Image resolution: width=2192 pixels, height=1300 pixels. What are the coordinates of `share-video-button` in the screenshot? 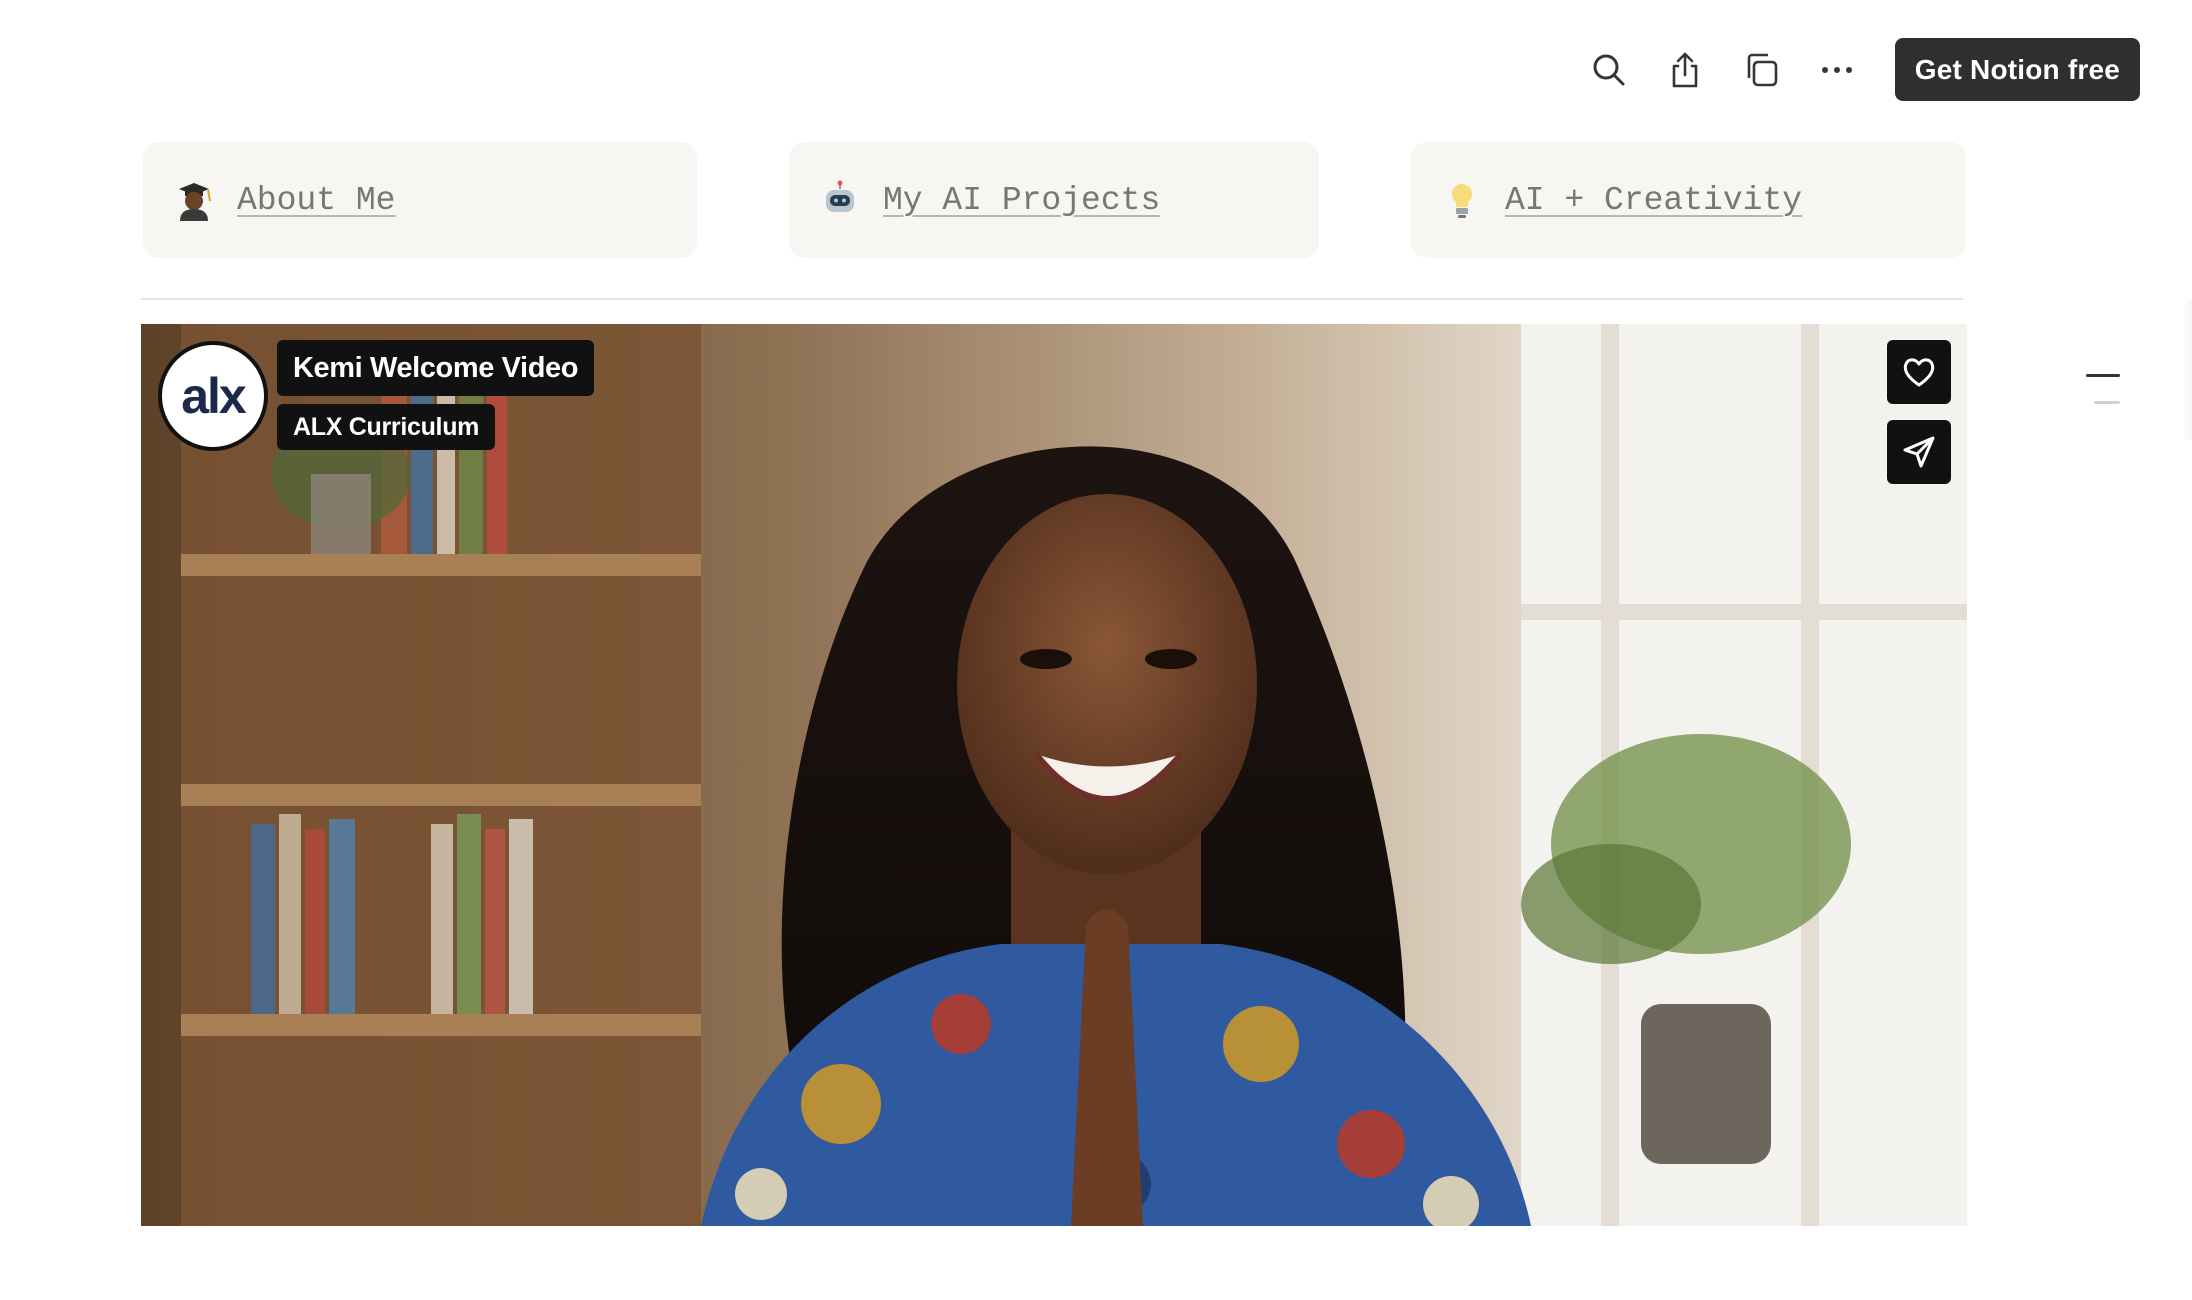 It's located at (1919, 452).